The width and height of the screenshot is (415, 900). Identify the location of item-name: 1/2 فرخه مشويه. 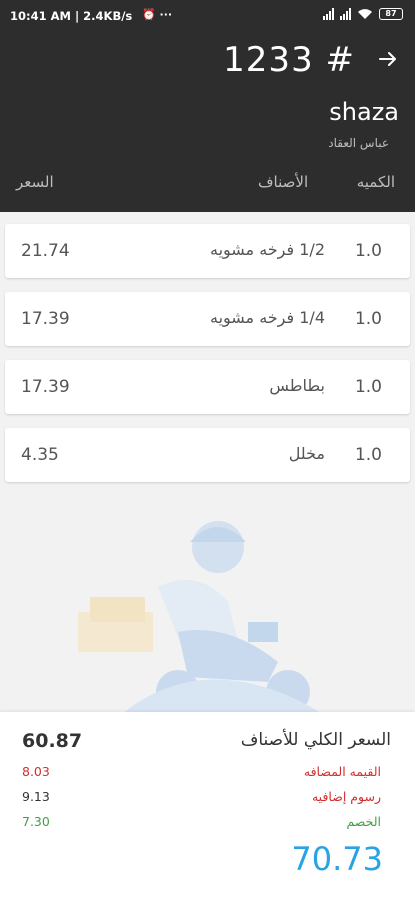
(267, 249).